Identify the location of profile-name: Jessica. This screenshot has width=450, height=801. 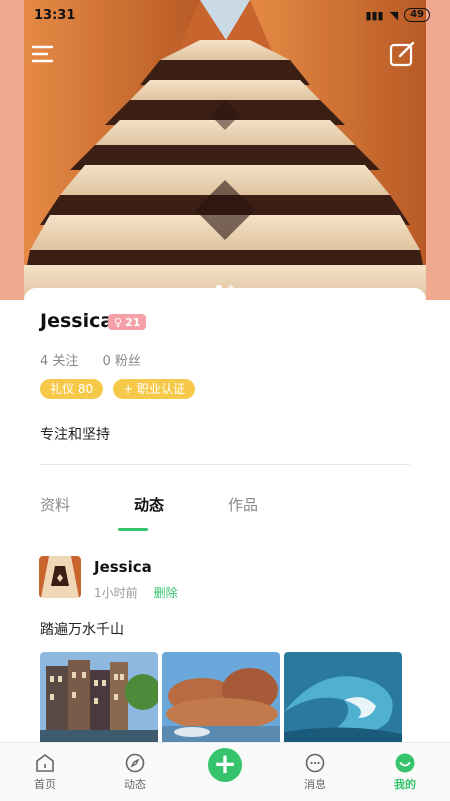
(77, 321).